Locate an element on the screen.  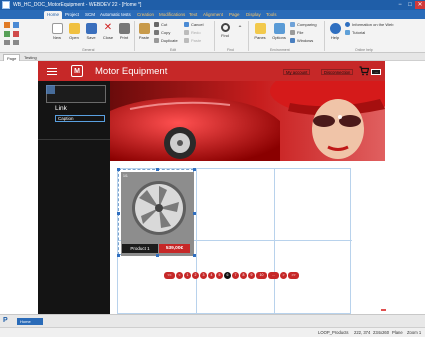
comparing-button: Comparing is located at coordinates (303, 25).